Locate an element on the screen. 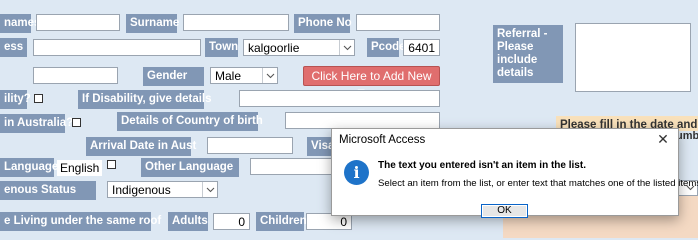  phone-field is located at coordinates (398, 22).